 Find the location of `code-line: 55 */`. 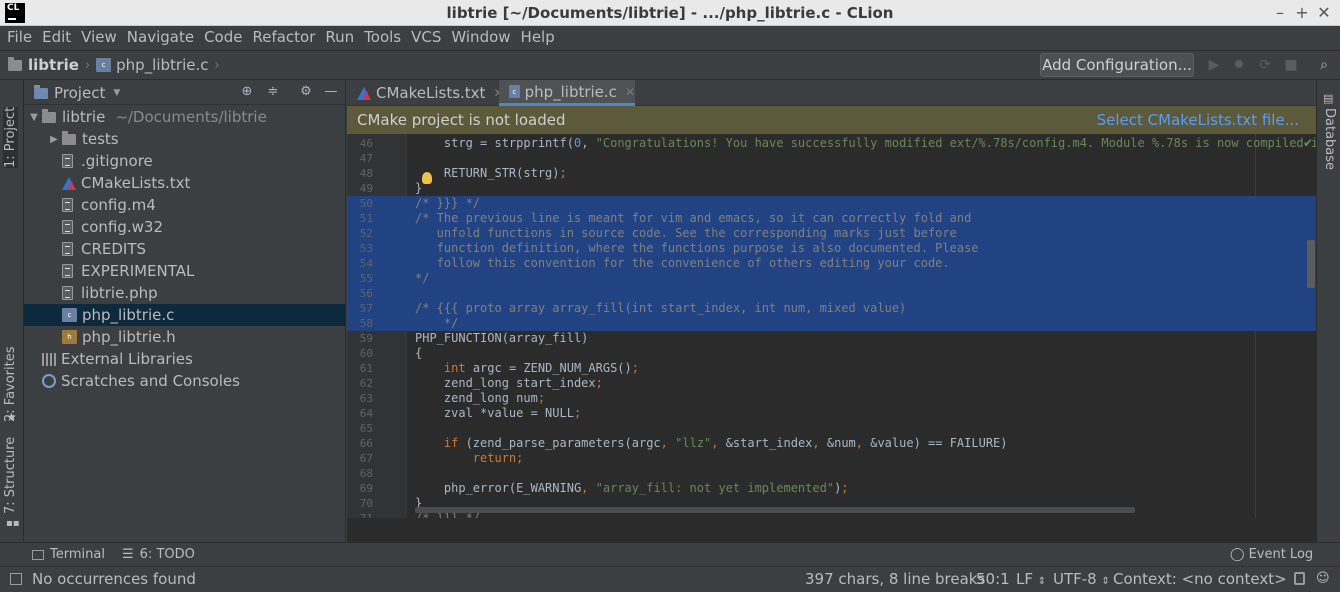

code-line: 55 */ is located at coordinates (831, 278).